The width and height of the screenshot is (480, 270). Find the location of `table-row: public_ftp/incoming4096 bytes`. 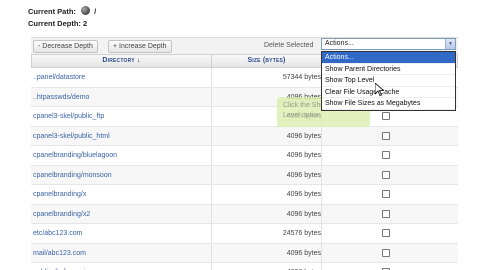

table-row: public_ftp/incoming4096 bytes is located at coordinates (244, 266).